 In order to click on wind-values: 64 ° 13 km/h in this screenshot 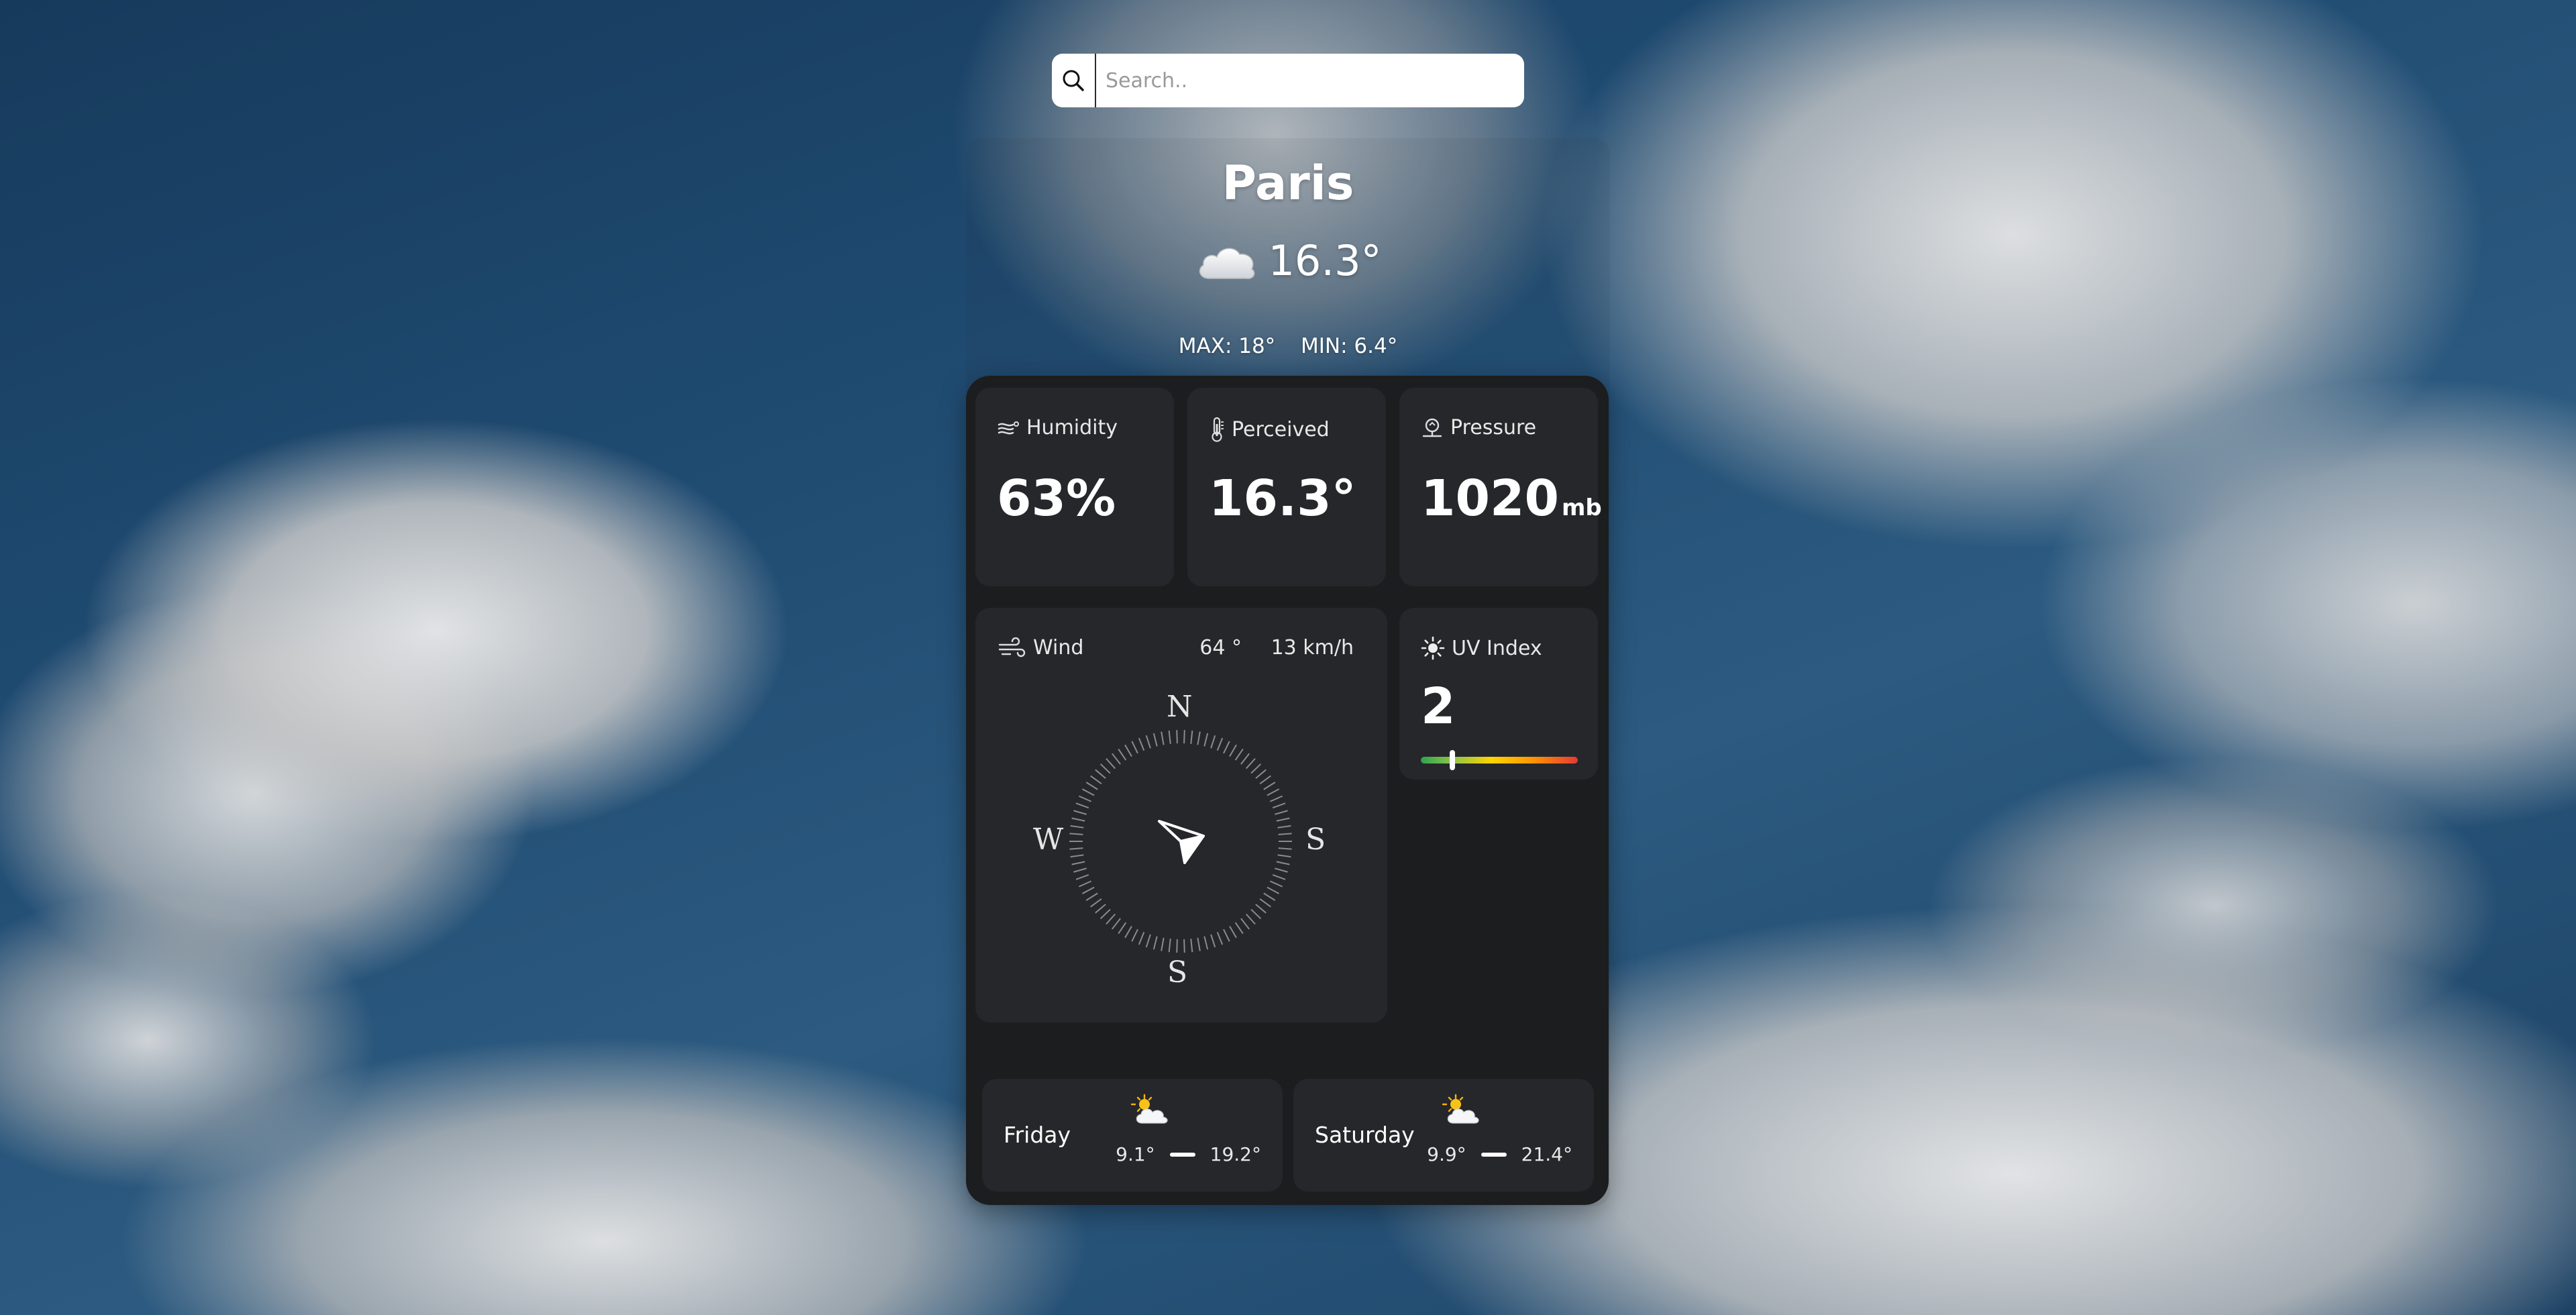, I will do `click(1265, 648)`.